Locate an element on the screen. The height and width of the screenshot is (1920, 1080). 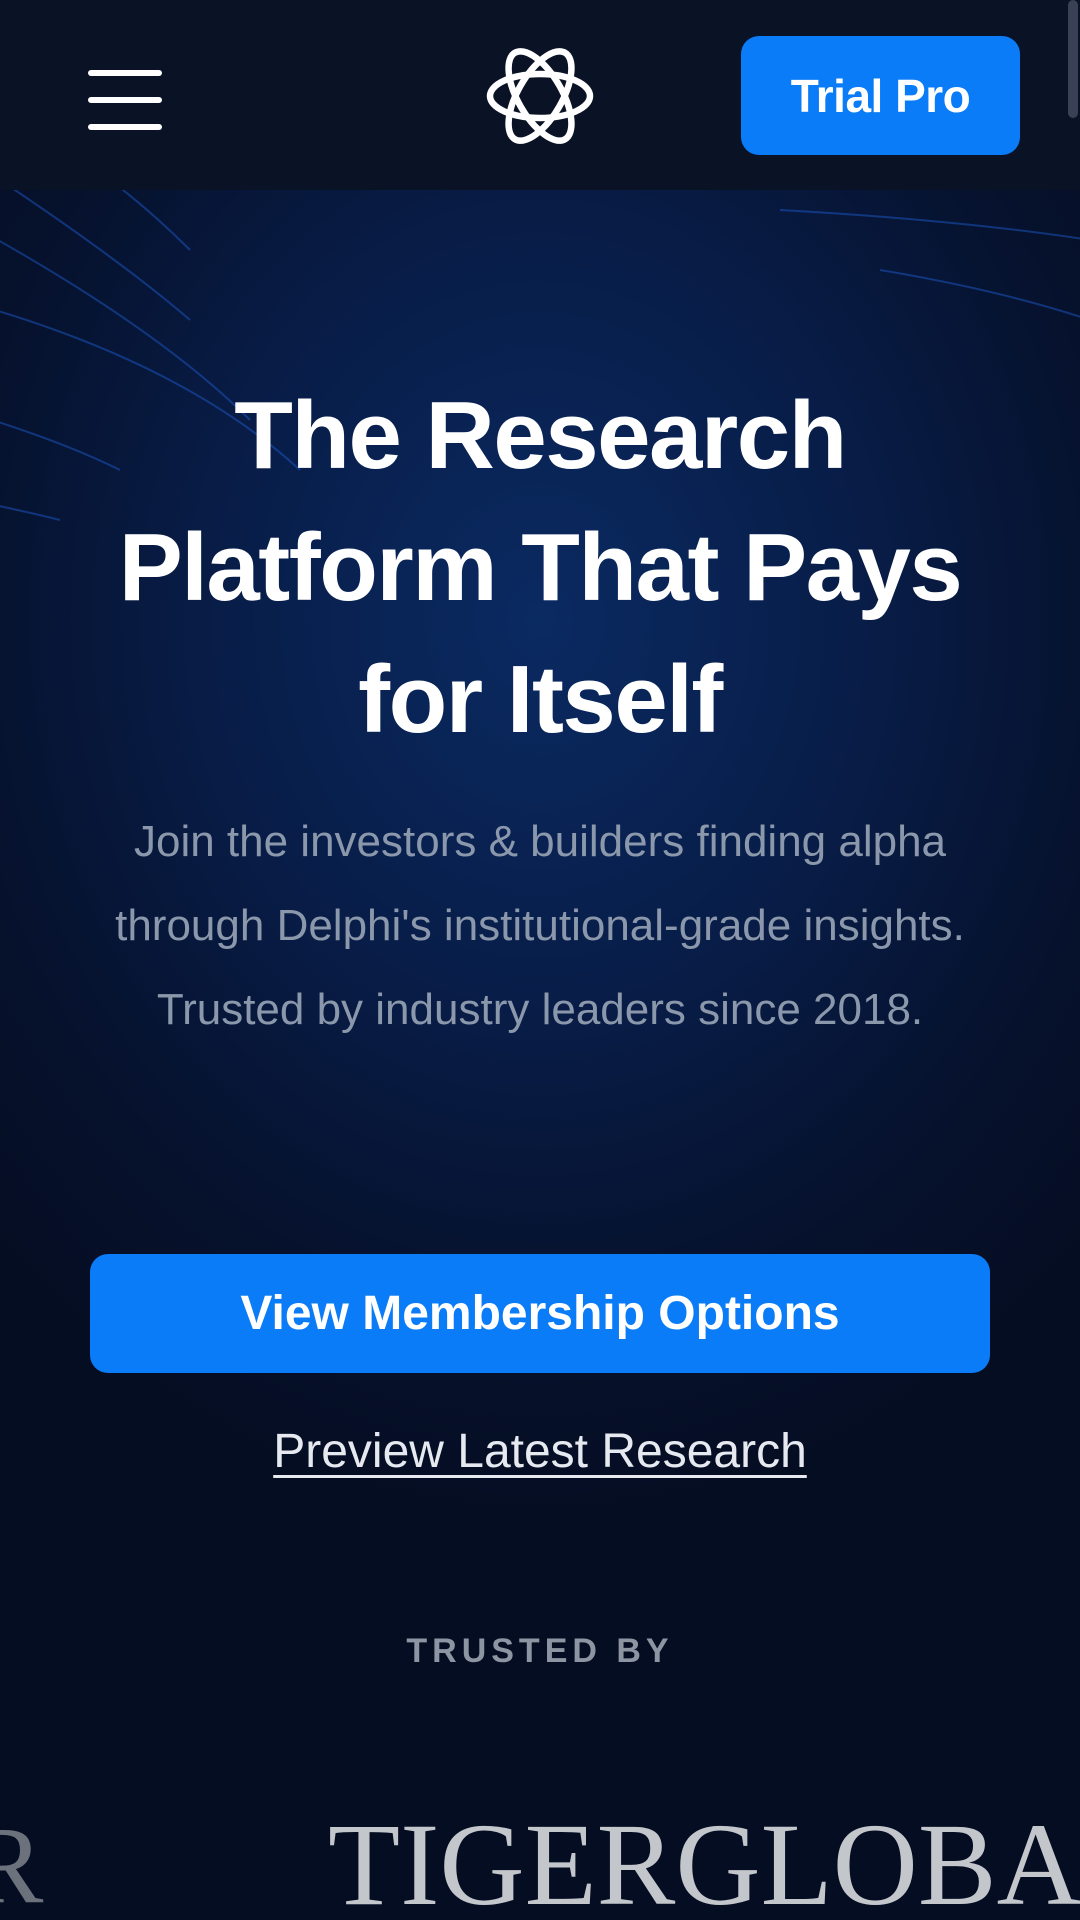
menu-line-middle is located at coordinates (125, 100).